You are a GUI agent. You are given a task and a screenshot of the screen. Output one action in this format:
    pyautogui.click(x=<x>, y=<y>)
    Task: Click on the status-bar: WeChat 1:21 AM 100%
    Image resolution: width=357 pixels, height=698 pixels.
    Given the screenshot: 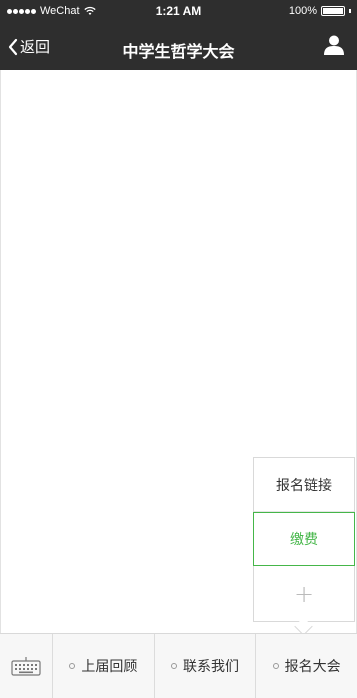 What is the action you would take?
    pyautogui.click(x=178, y=12)
    